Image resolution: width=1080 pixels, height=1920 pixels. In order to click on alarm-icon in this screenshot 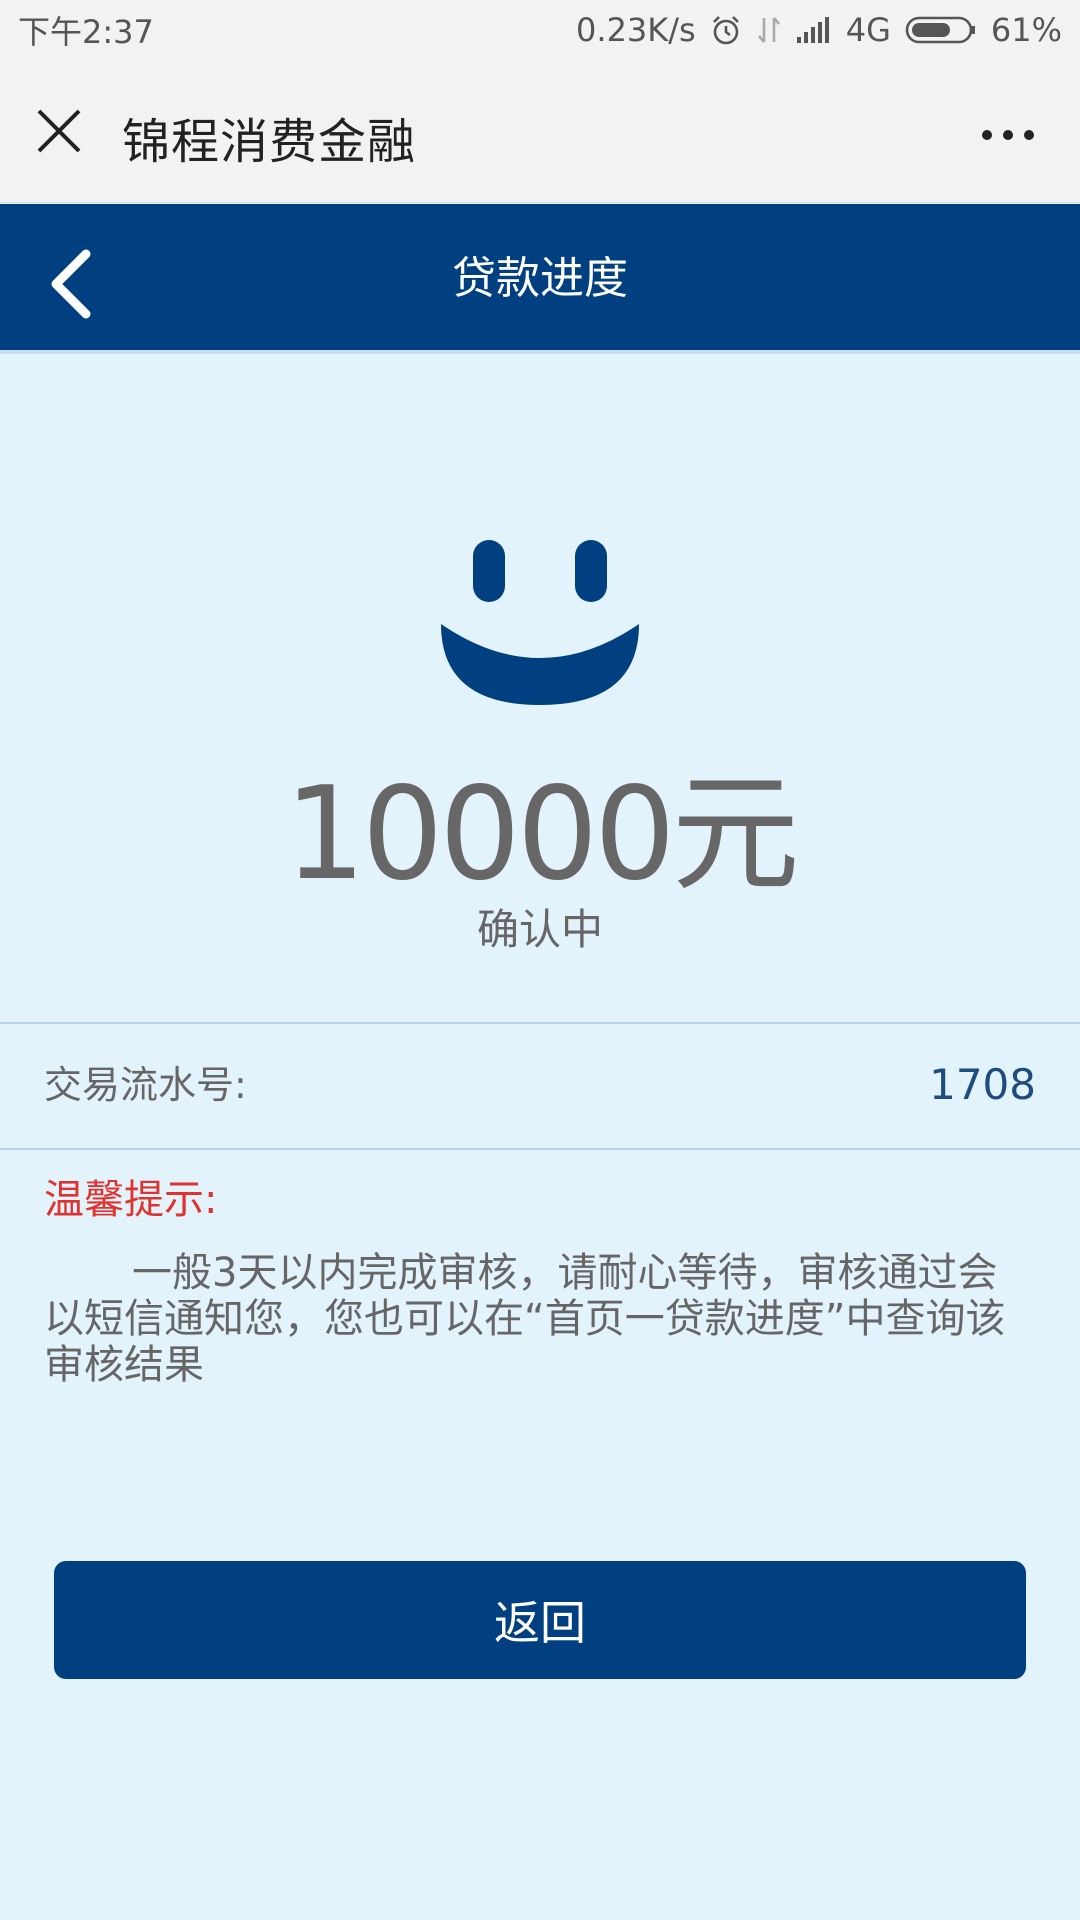, I will do `click(725, 30)`.